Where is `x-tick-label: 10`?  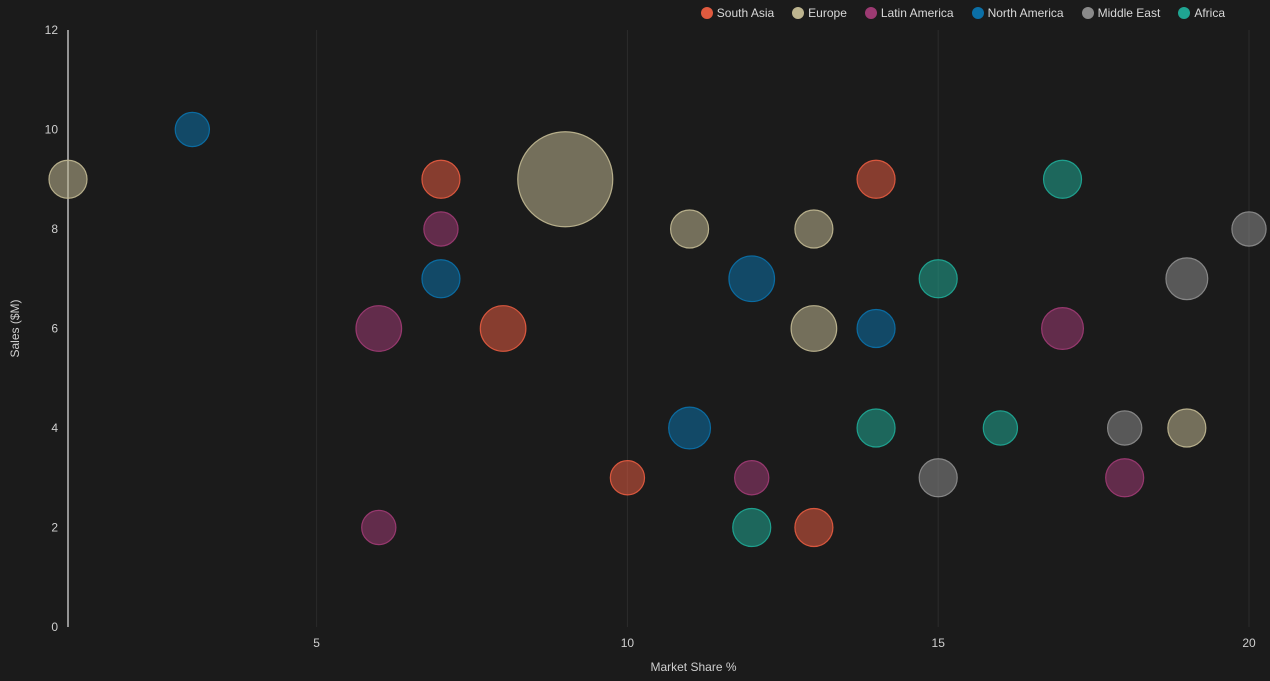 x-tick-label: 10 is located at coordinates (628, 643).